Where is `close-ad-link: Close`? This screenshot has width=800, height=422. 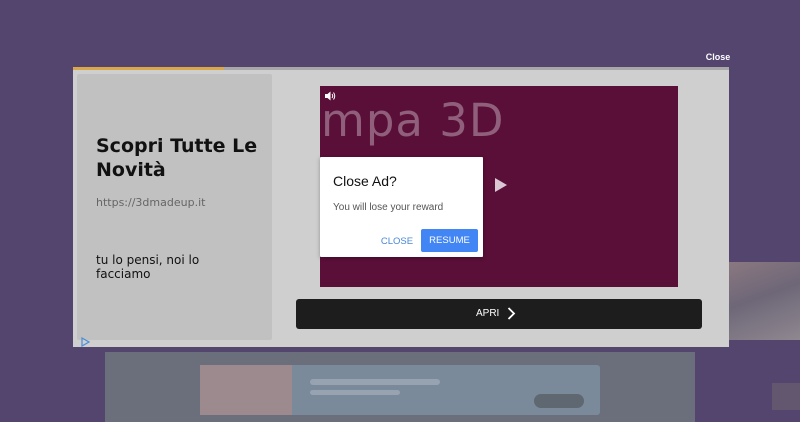
close-ad-link: Close is located at coordinates (718, 57).